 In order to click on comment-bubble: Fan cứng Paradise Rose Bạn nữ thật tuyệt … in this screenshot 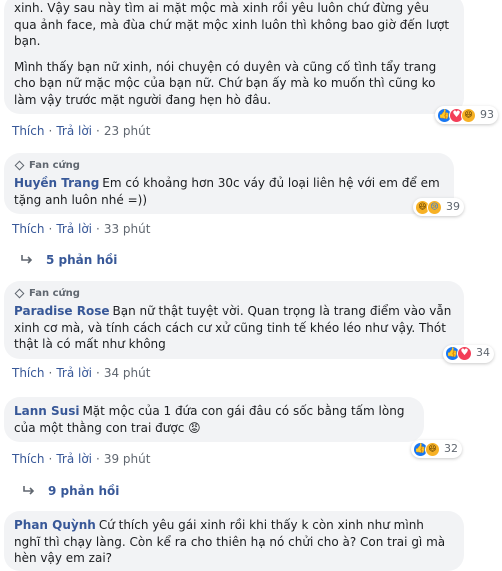, I will do `click(249, 322)`.